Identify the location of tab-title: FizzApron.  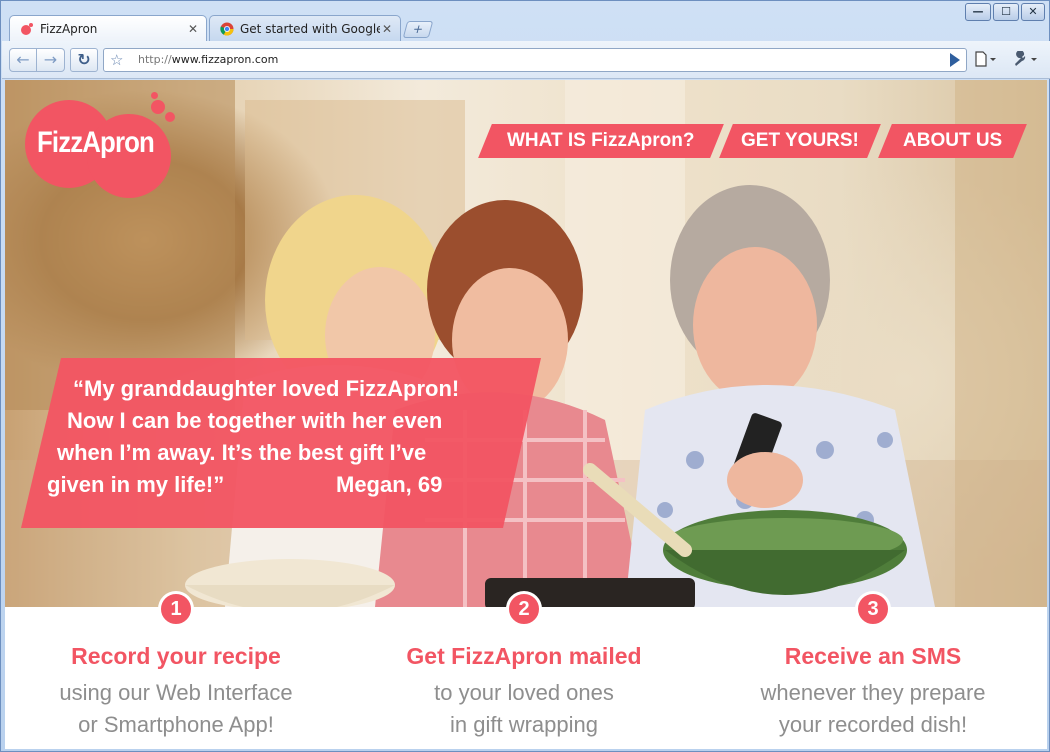
(69, 29).